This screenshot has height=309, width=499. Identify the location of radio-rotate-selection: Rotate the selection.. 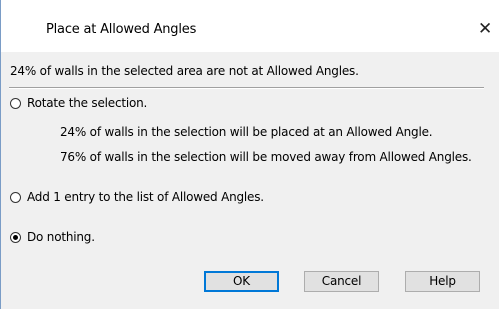
(78, 103).